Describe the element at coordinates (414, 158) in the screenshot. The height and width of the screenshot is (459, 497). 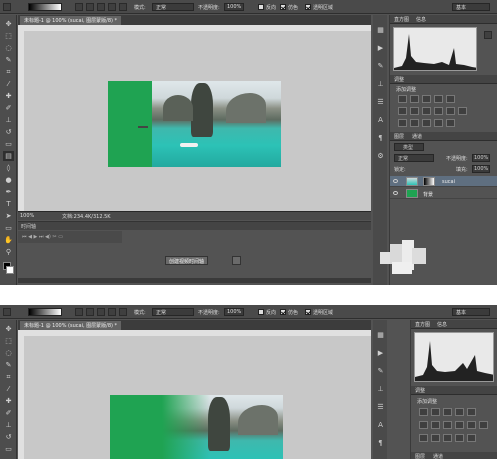
I see `layer-blend-mode: 正常` at that location.